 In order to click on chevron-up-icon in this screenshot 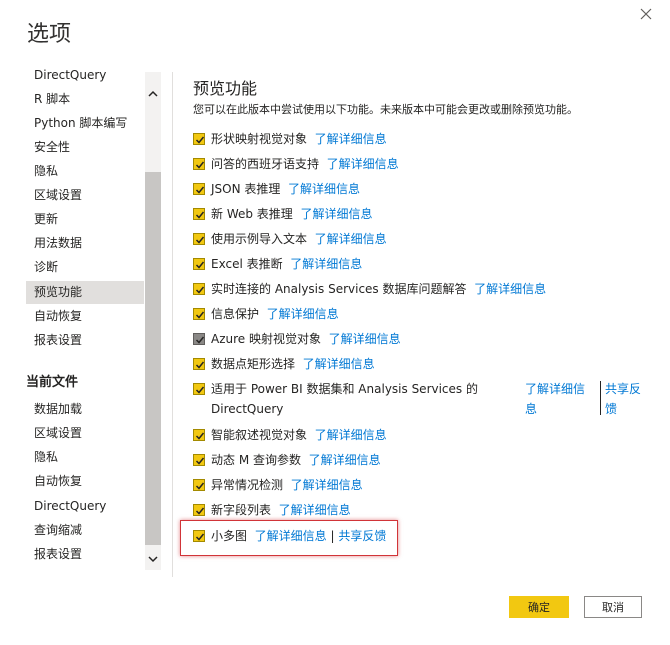, I will do `click(153, 94)`.